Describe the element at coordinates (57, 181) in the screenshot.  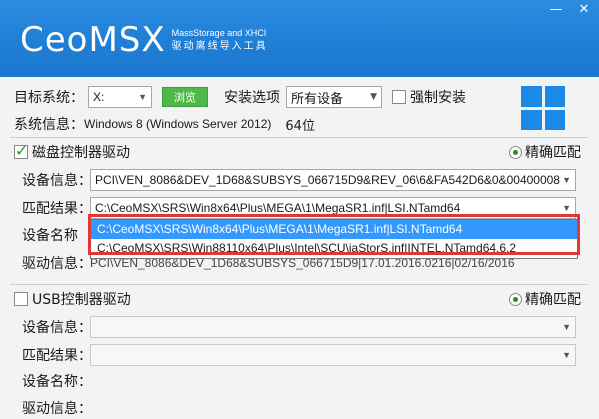
I see `disk-device-info-label: 设备信息：` at that location.